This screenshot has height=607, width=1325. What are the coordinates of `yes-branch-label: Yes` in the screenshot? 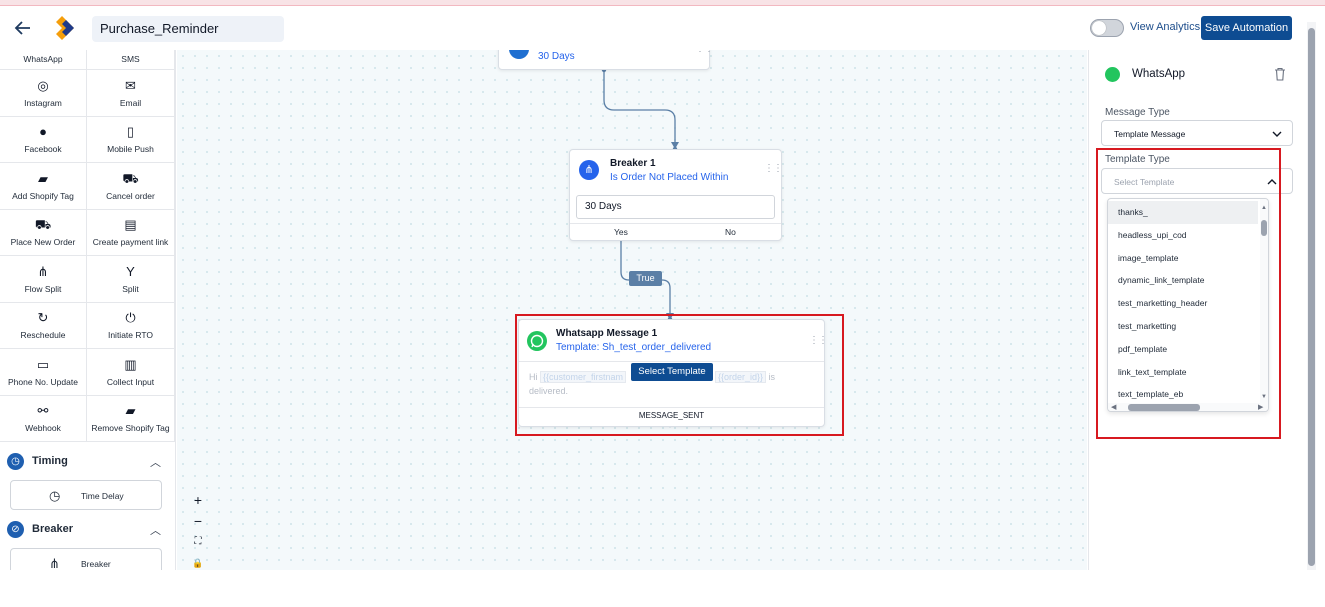 It's located at (621, 232).